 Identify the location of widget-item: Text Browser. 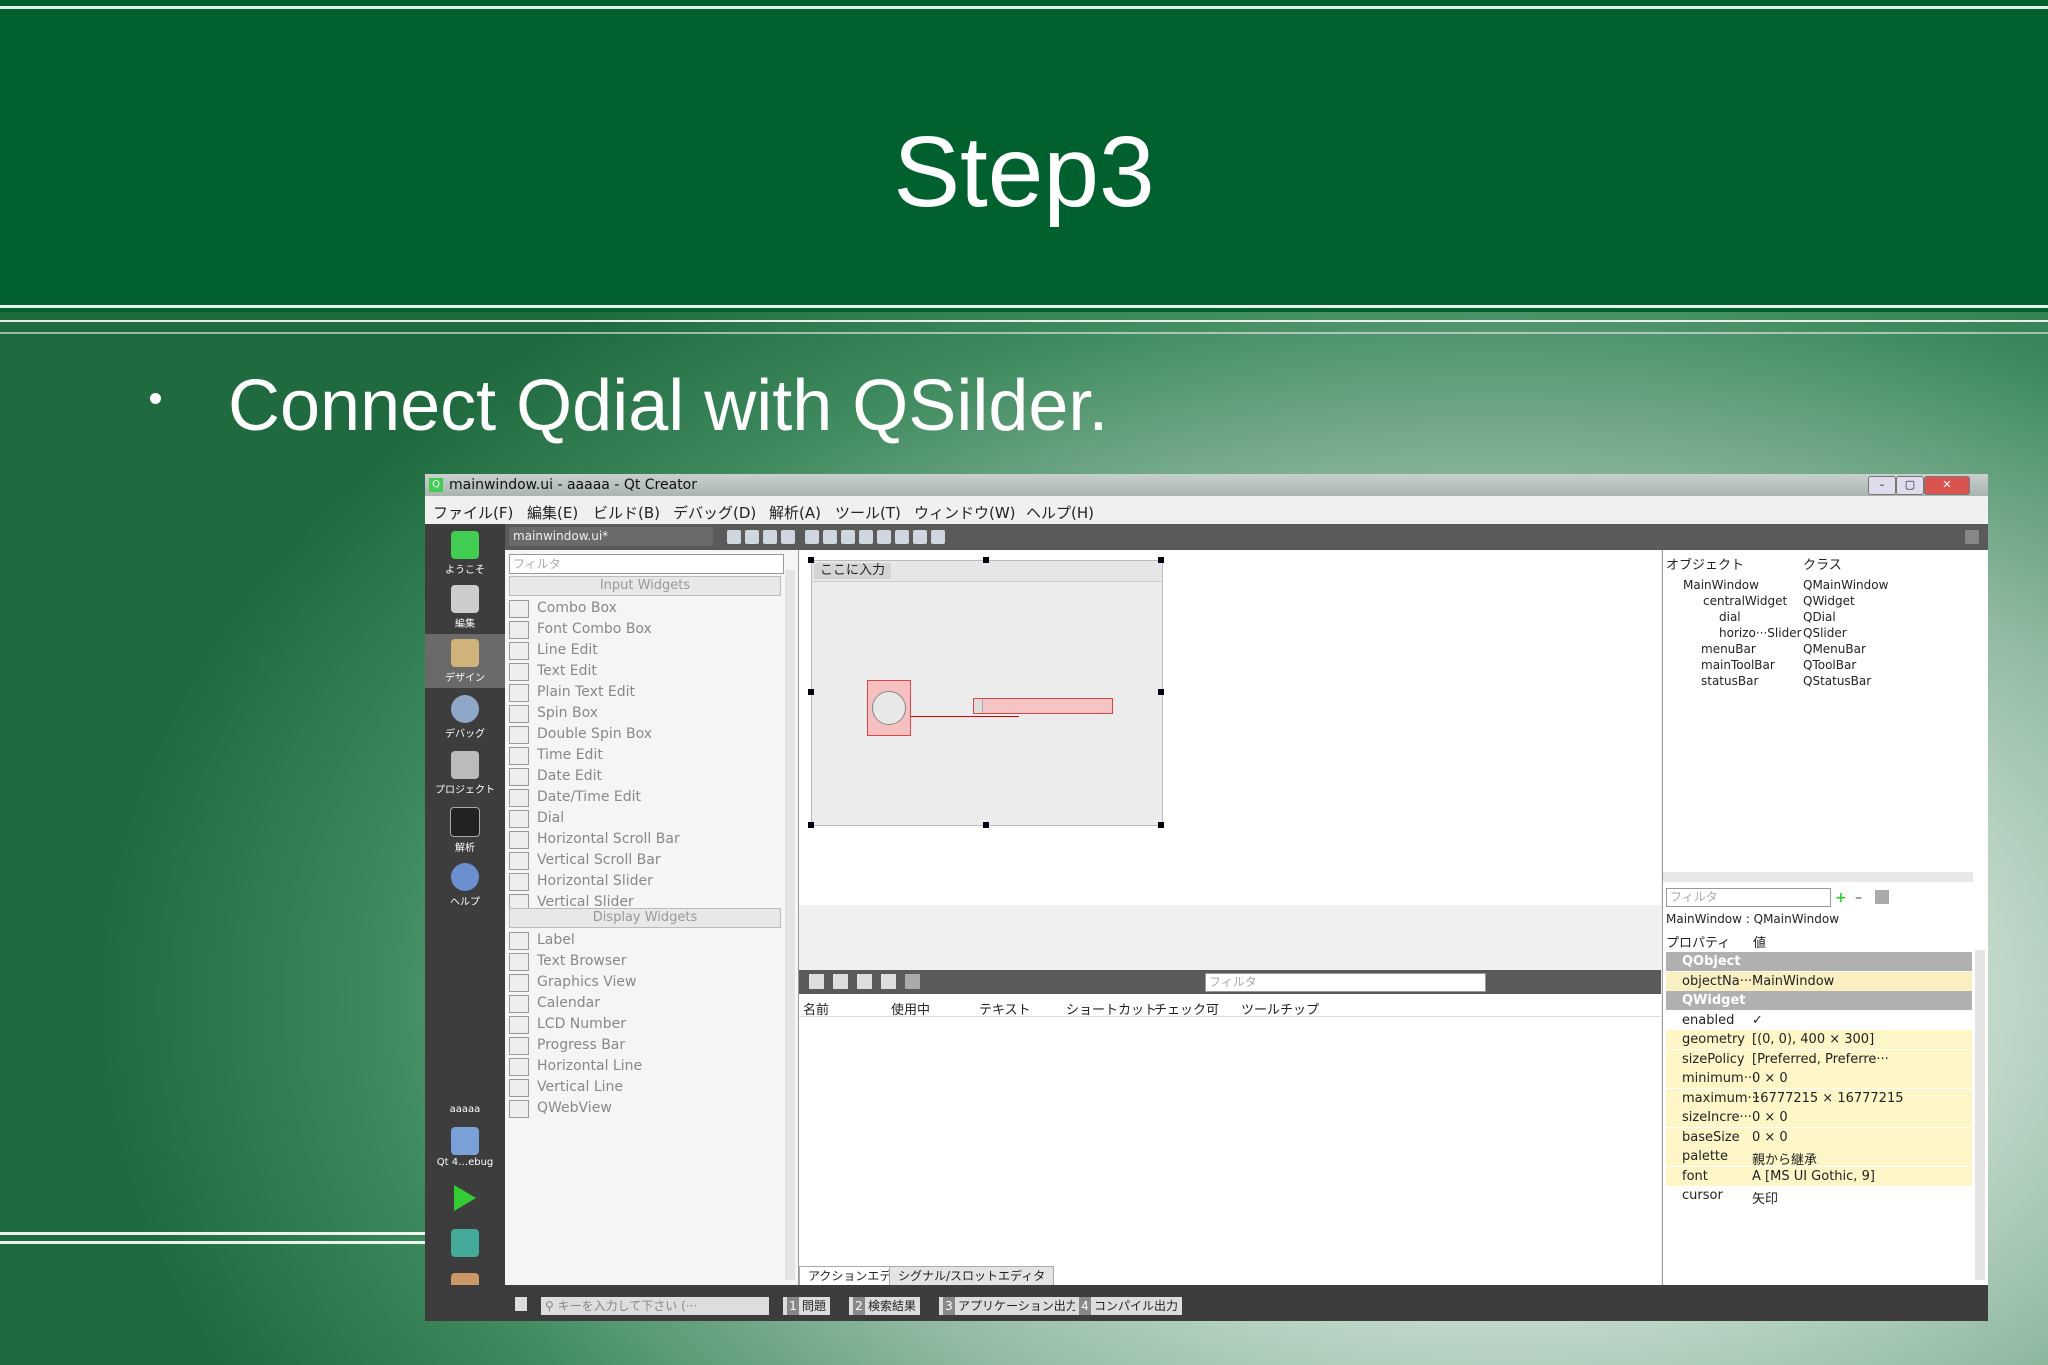
(644, 961).